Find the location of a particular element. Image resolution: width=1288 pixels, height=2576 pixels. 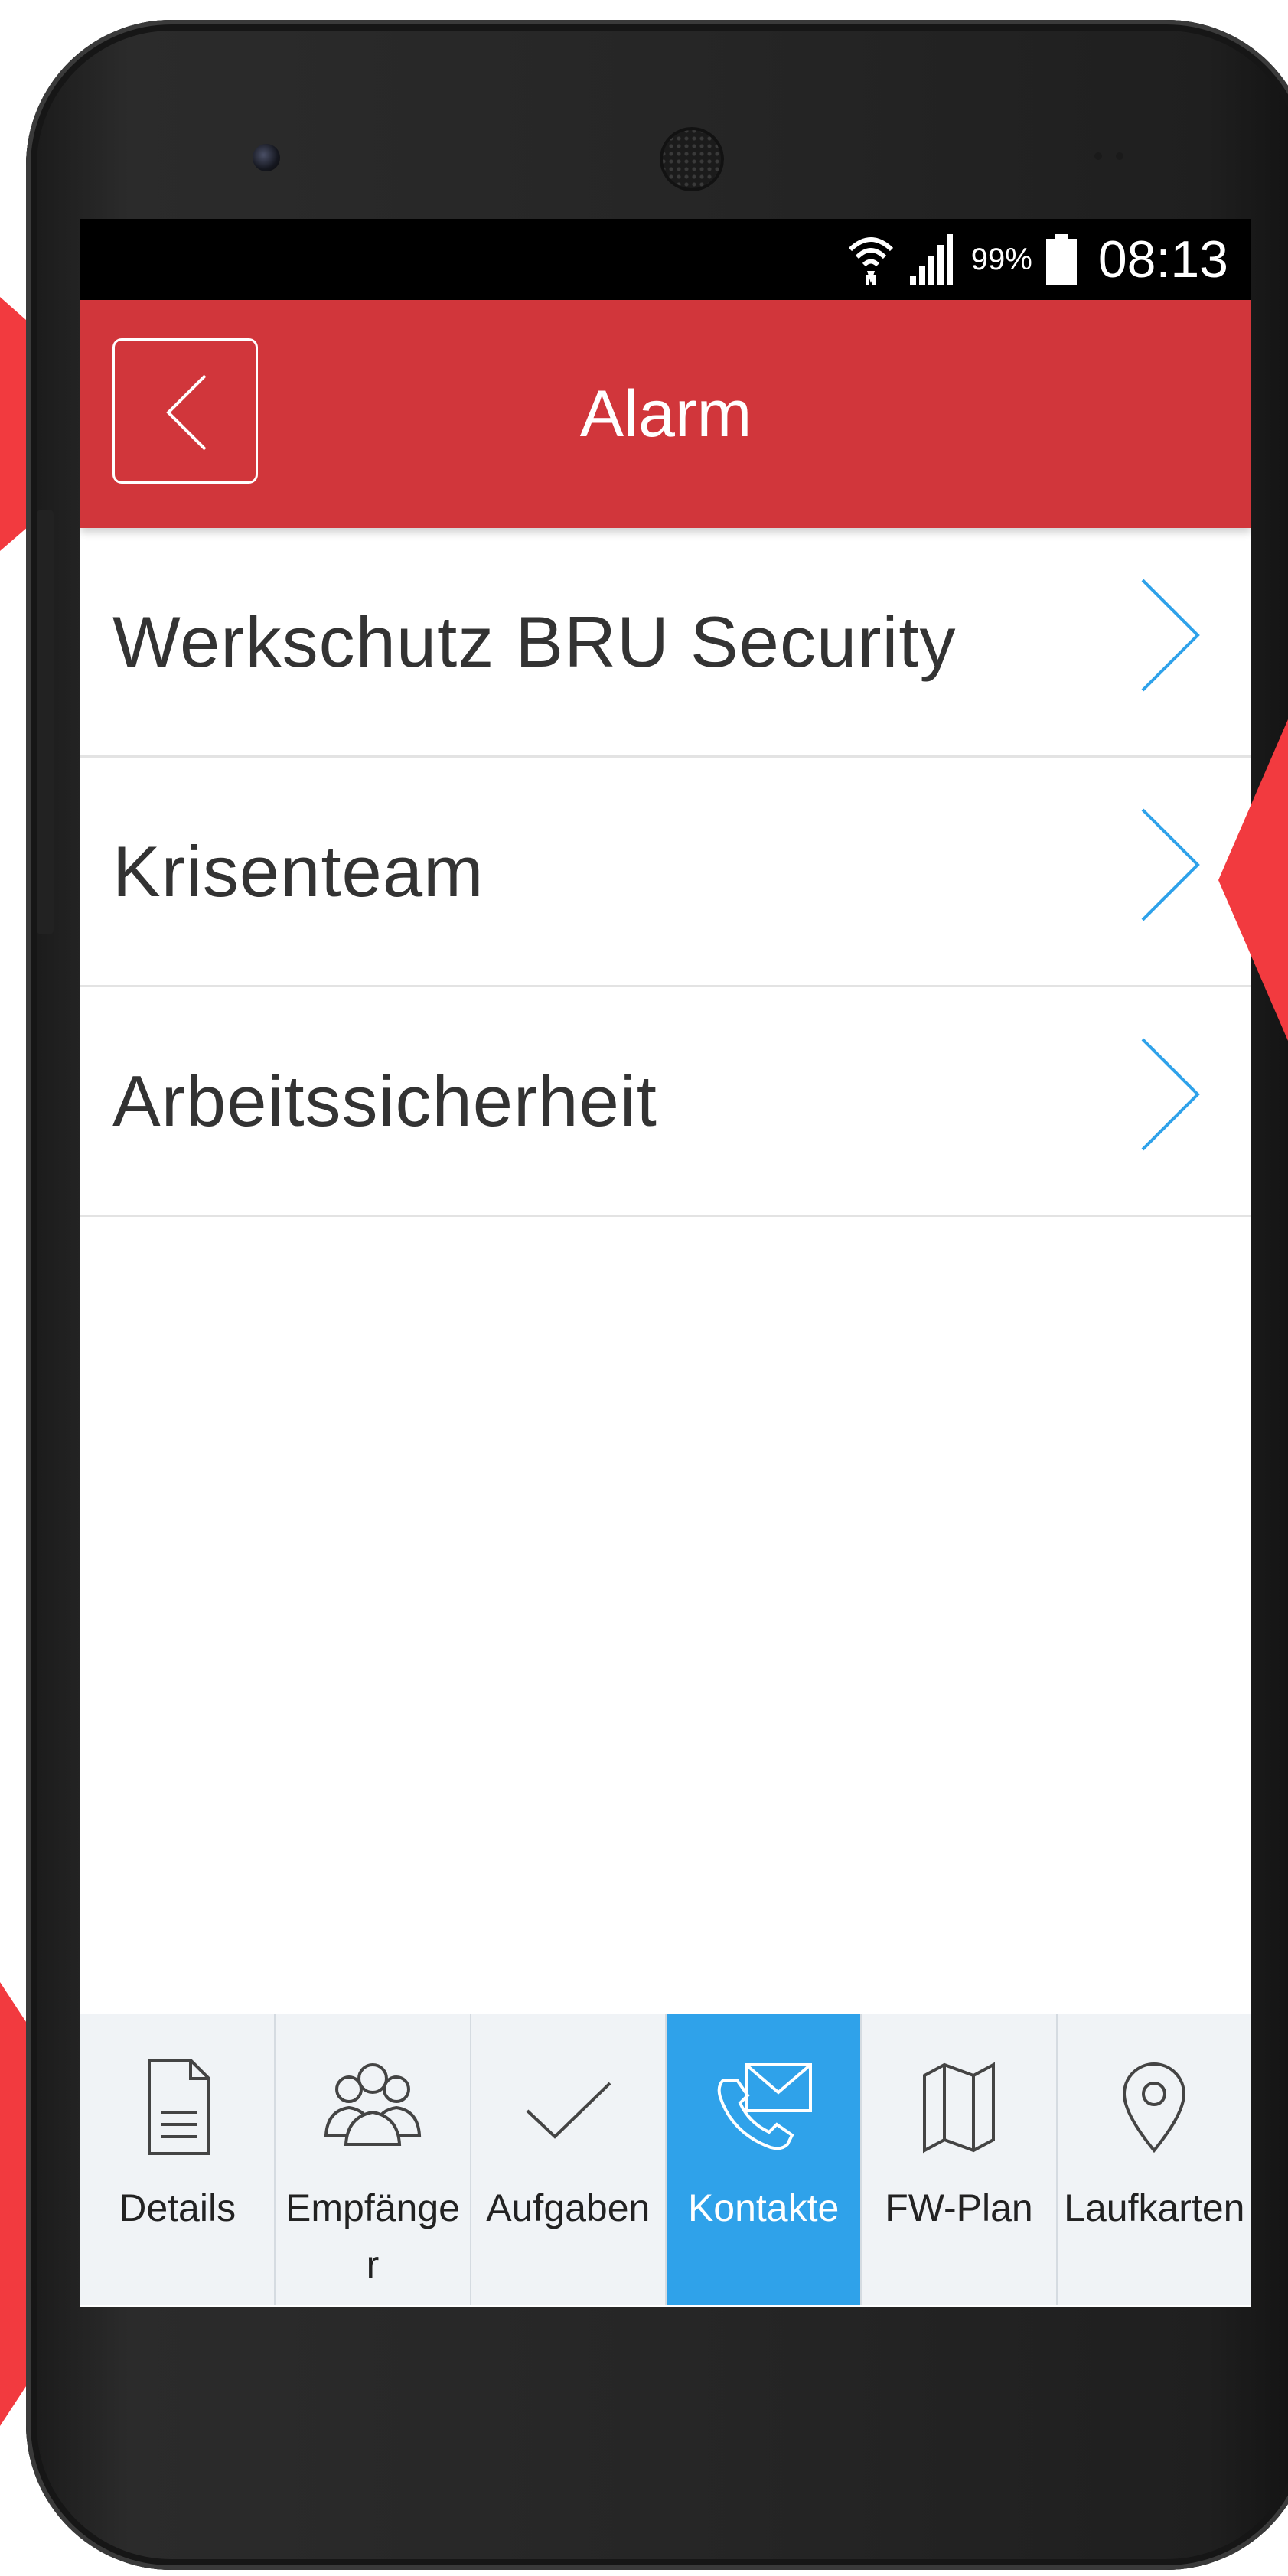

status-time: 08:13 is located at coordinates (1162, 259).